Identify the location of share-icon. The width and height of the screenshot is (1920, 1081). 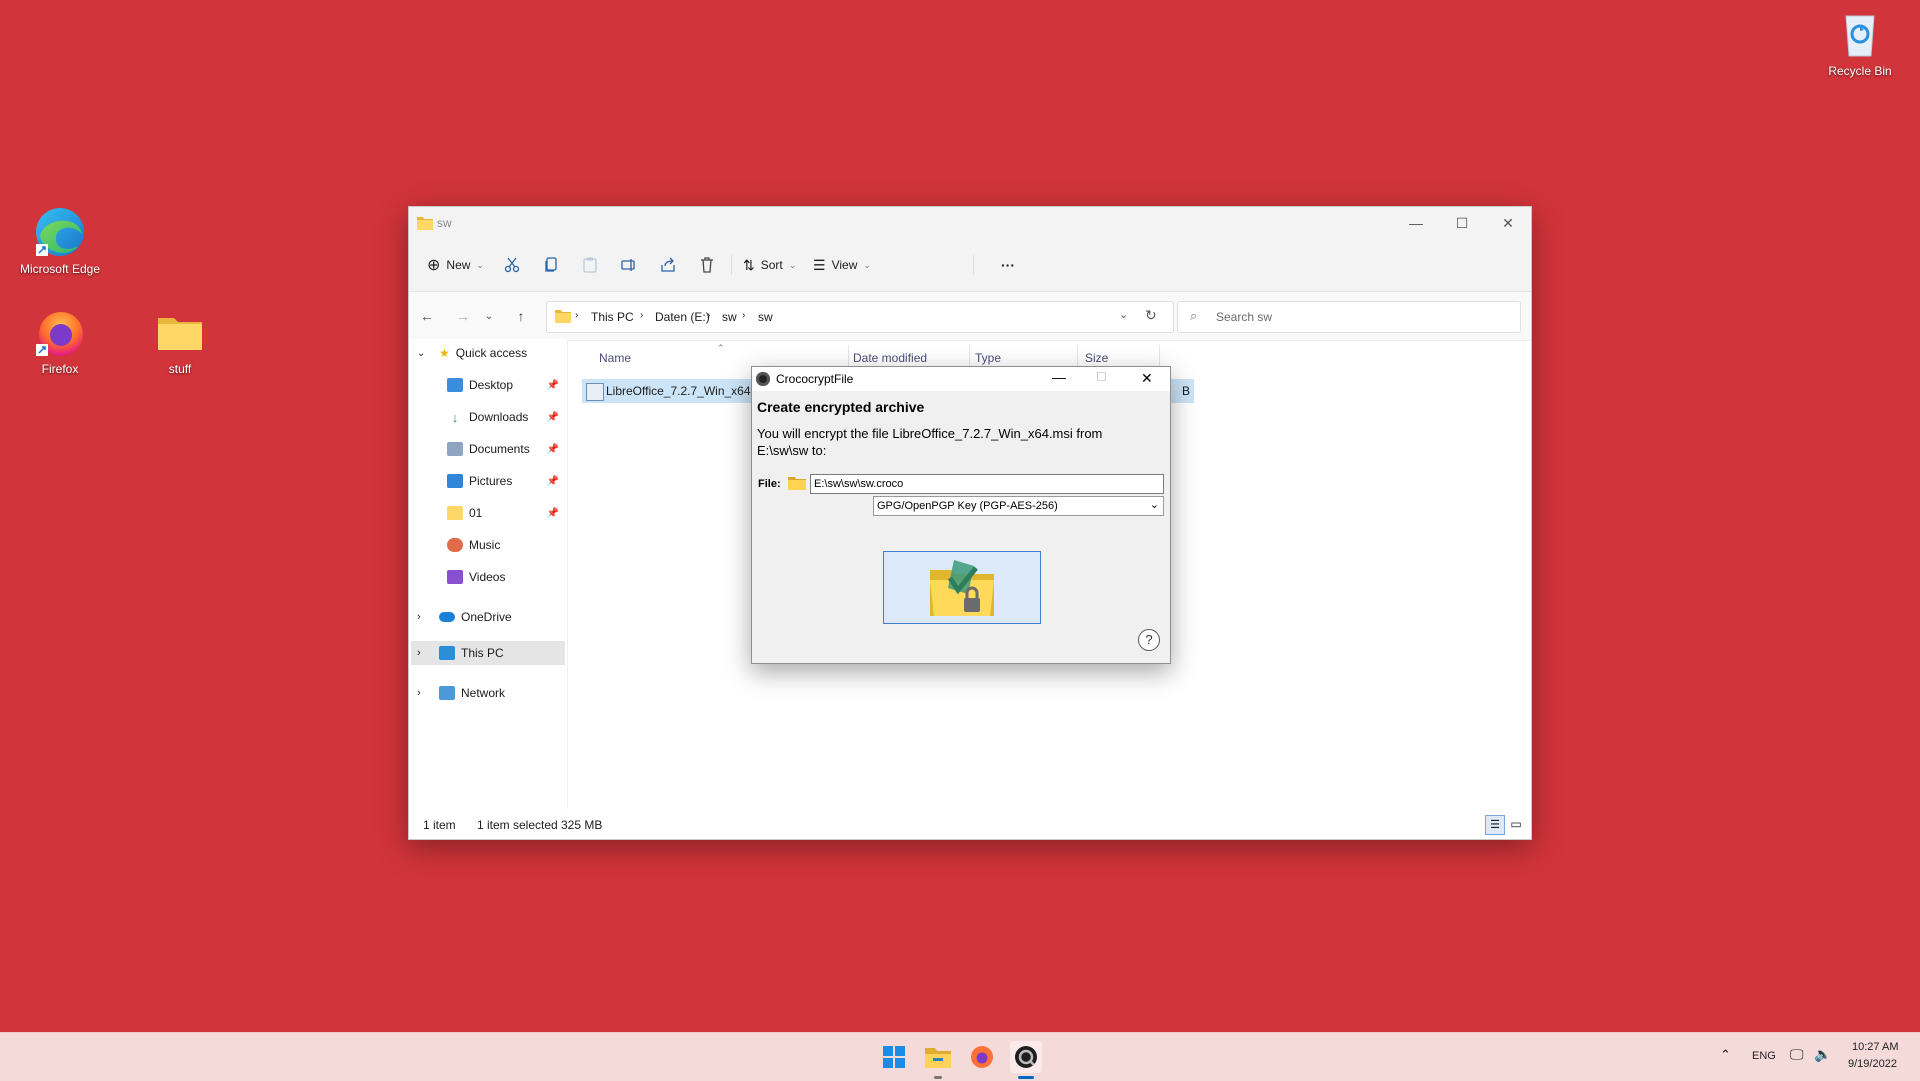
(668, 264).